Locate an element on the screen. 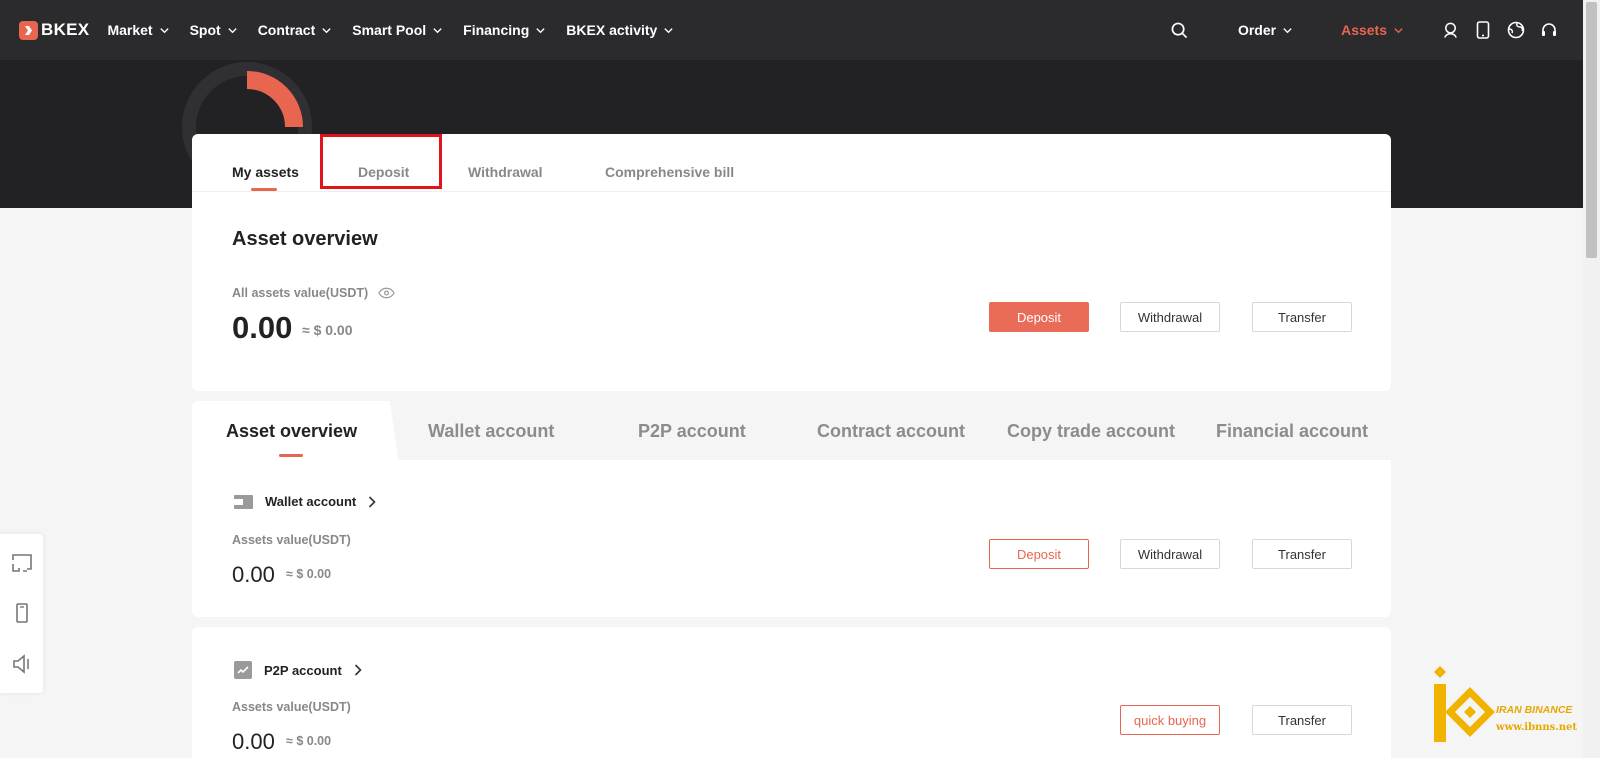 The height and width of the screenshot is (758, 1600). wallet-assets-value-label: Assets value(USDT) is located at coordinates (291, 540).